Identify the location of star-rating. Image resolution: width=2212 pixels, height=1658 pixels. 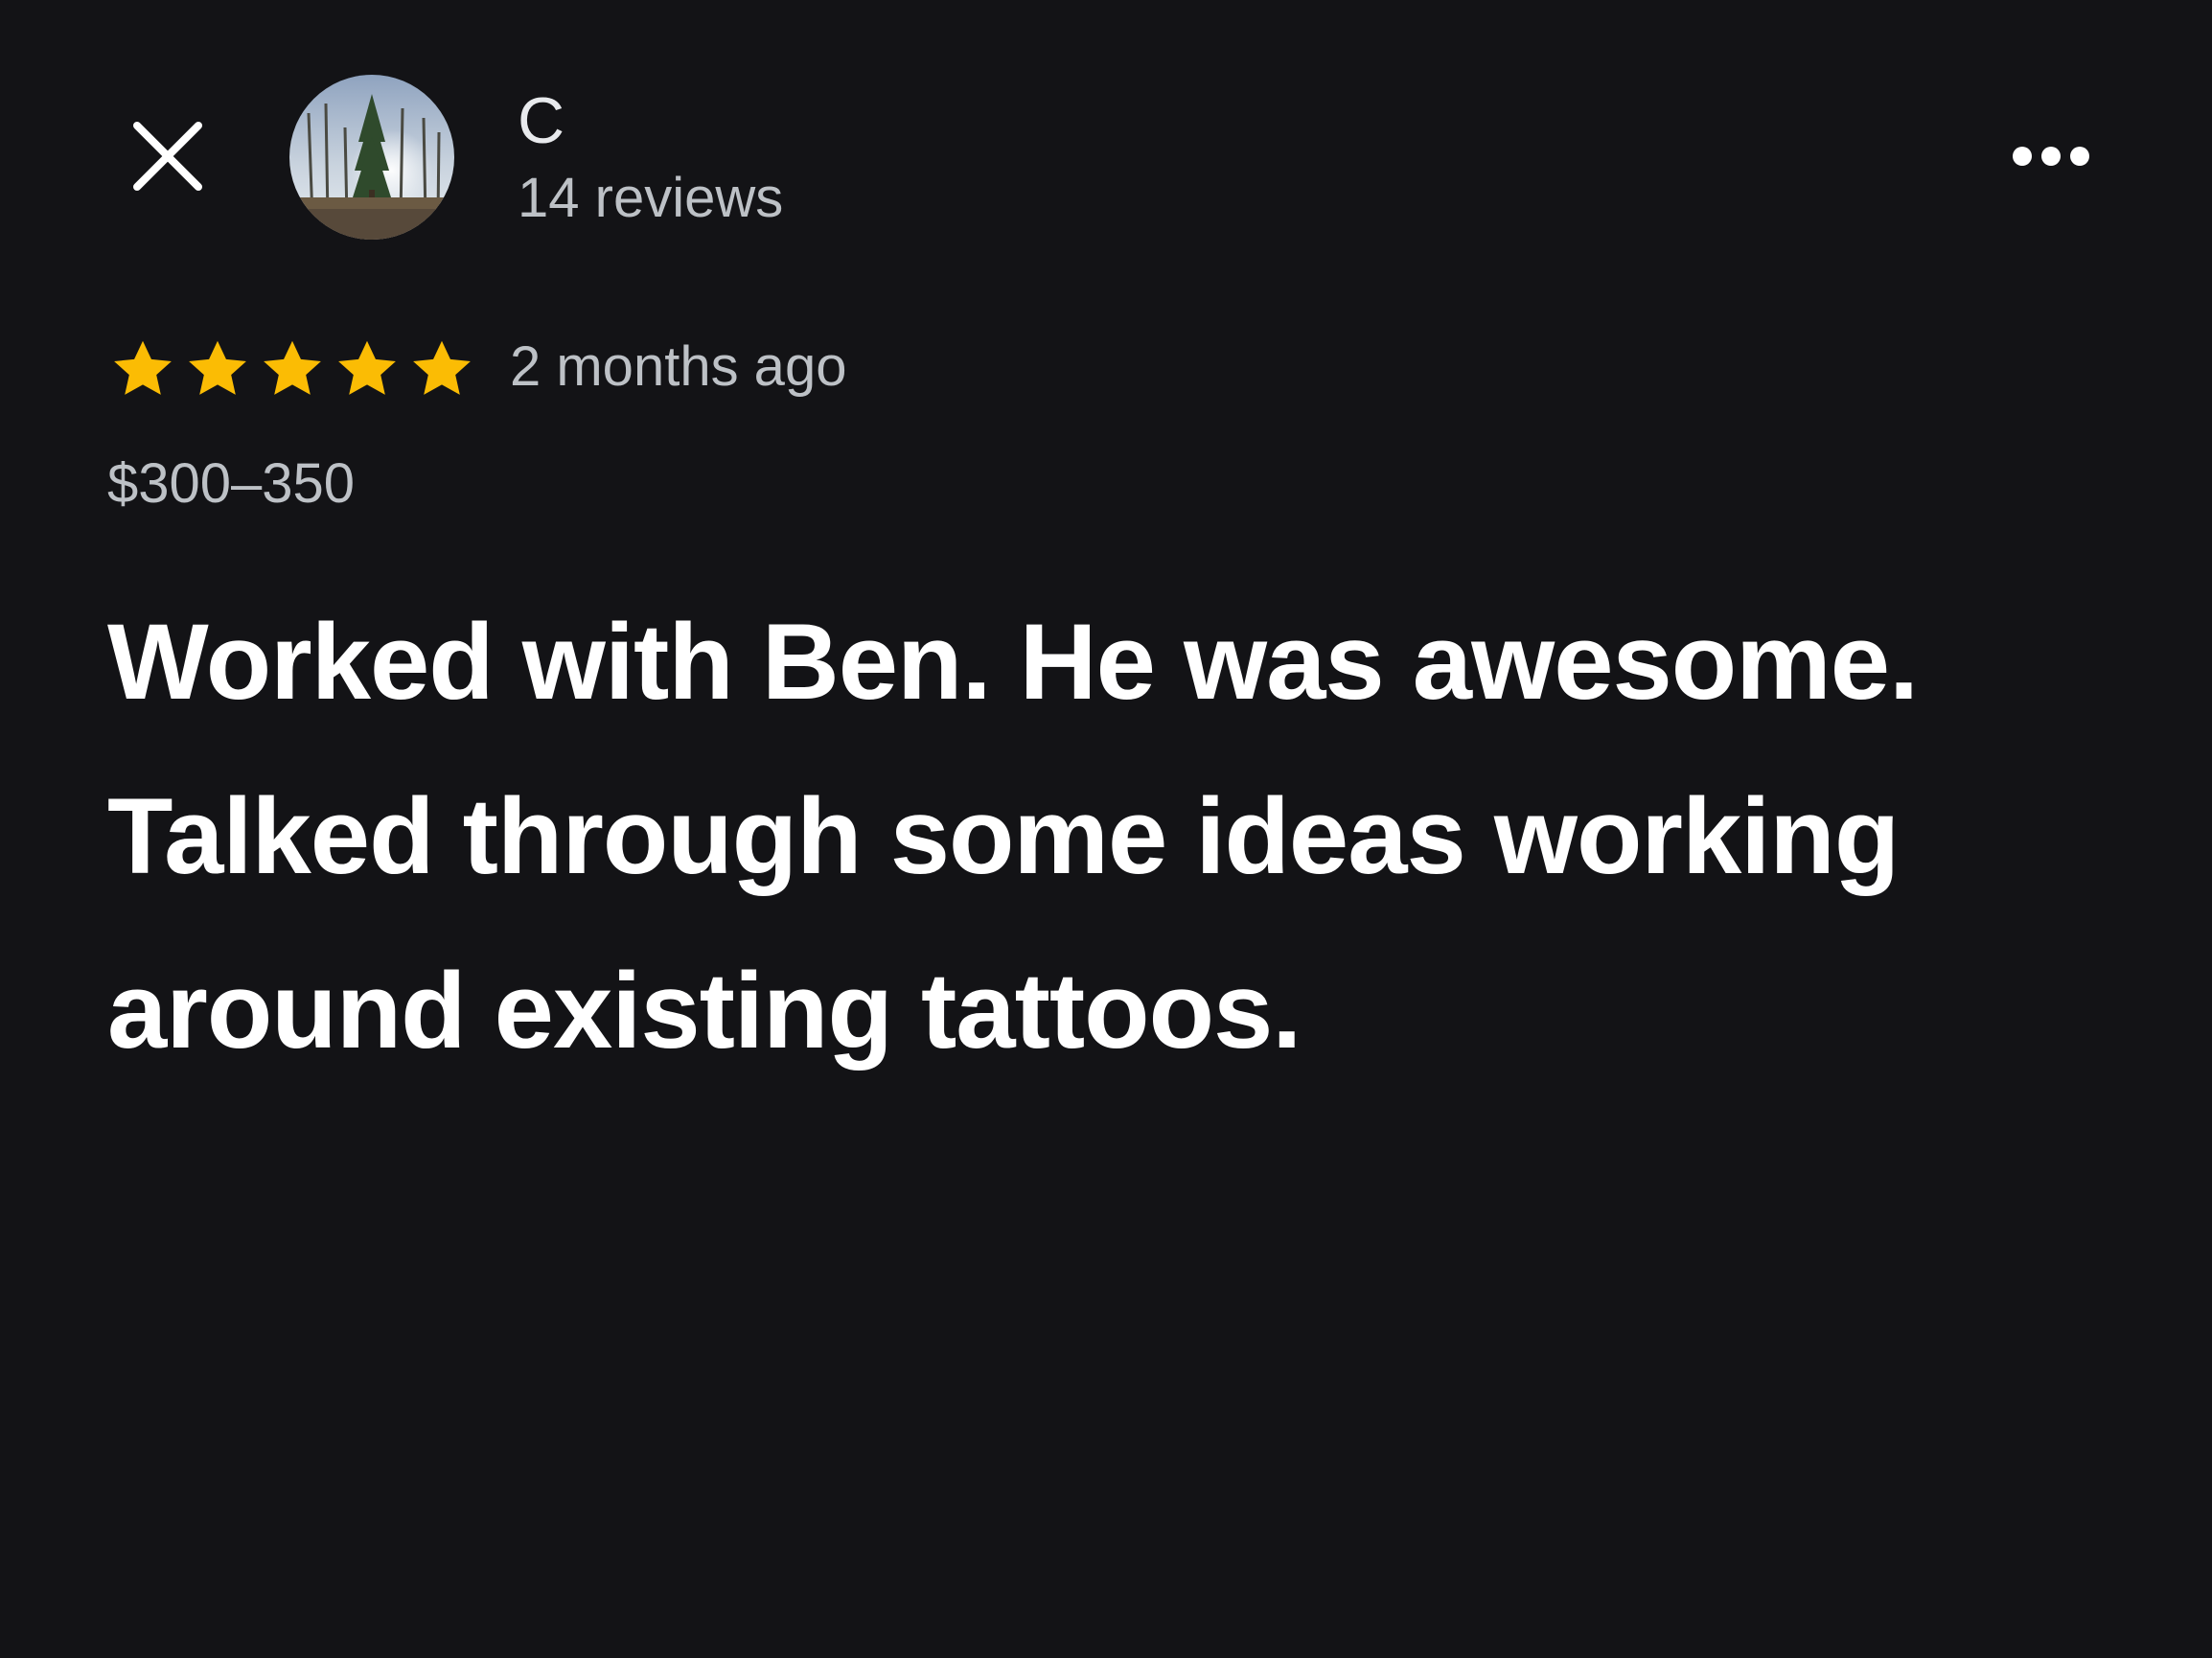
(292, 369).